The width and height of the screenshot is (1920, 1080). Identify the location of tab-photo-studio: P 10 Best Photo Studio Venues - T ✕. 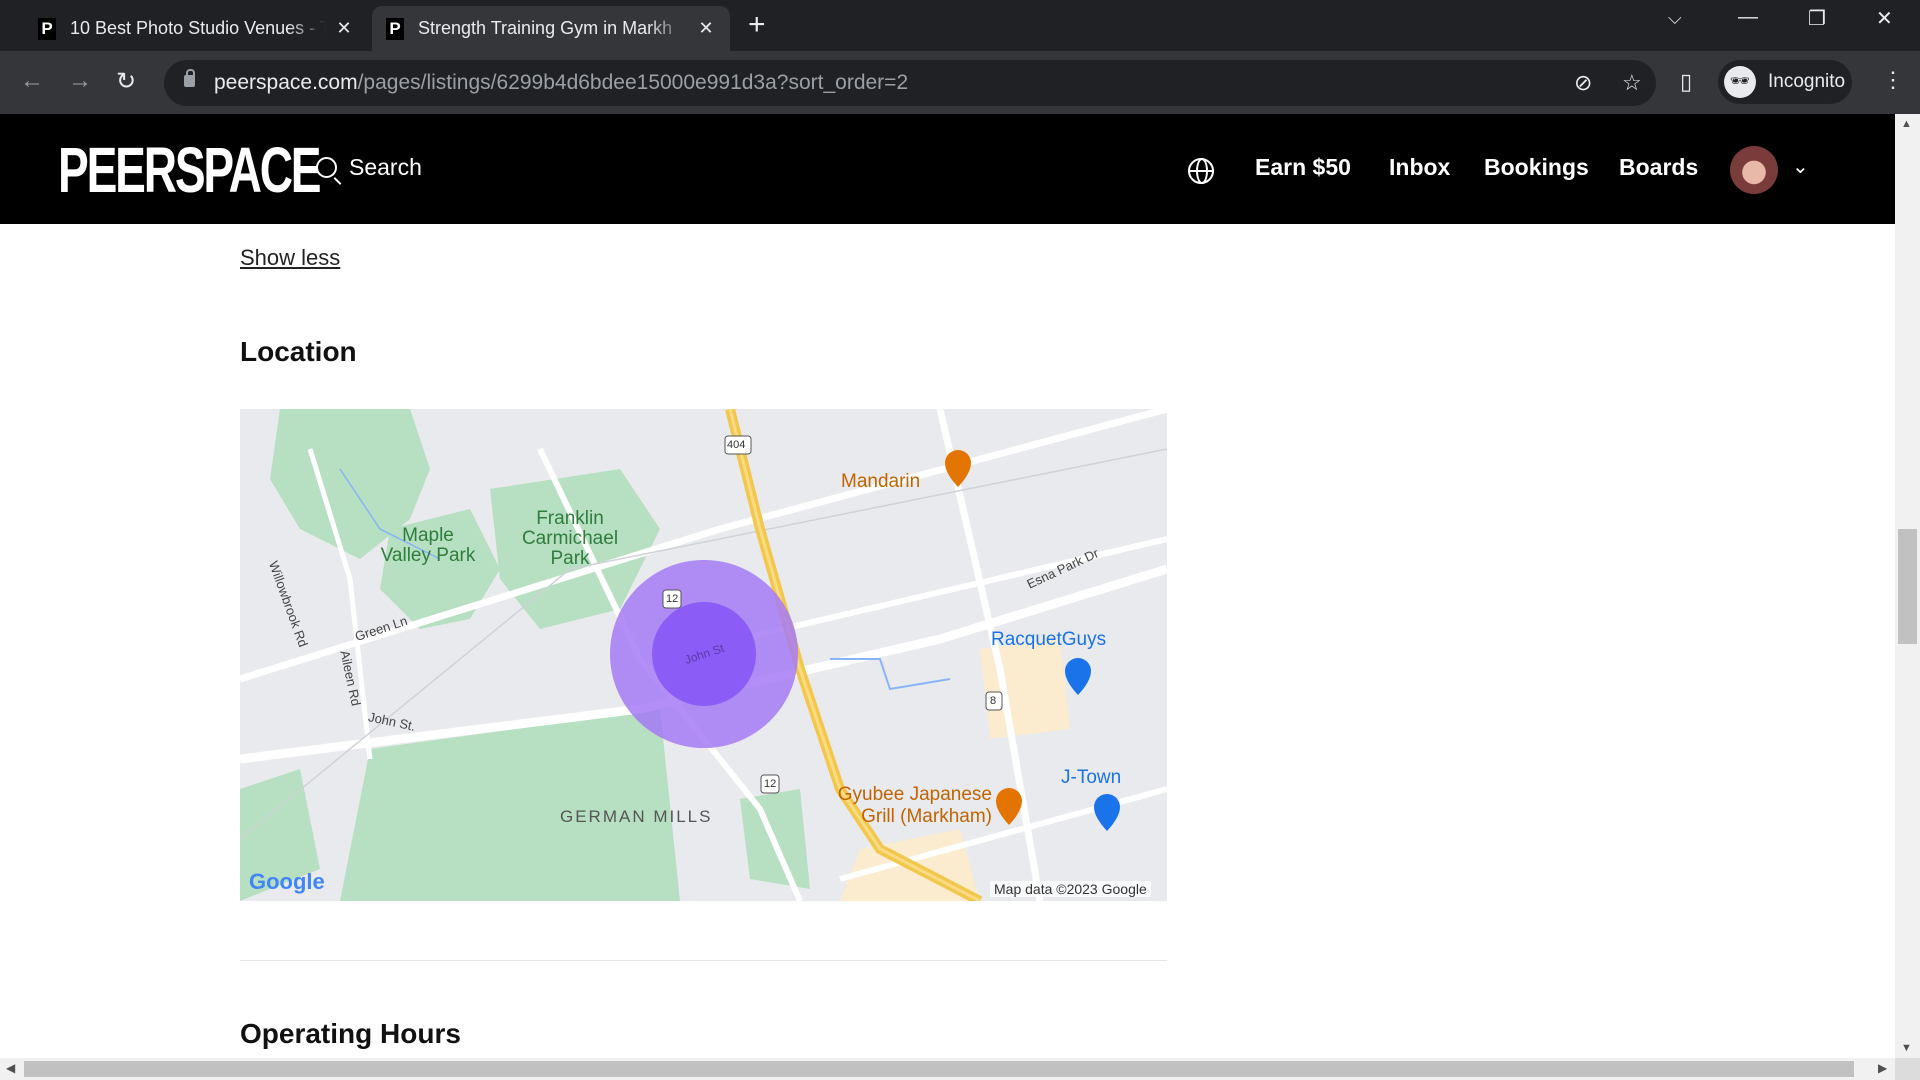
(196, 28).